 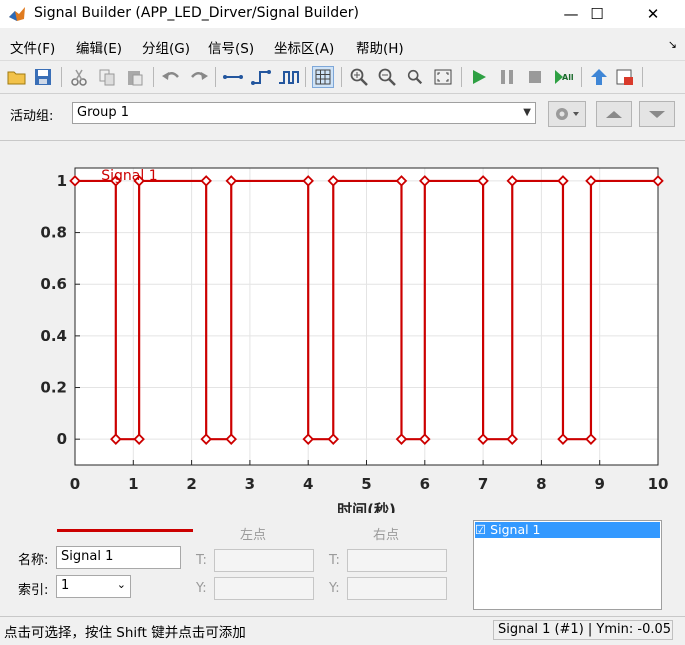 What do you see at coordinates (17, 14) in the screenshot?
I see `matlab-app-icon` at bounding box center [17, 14].